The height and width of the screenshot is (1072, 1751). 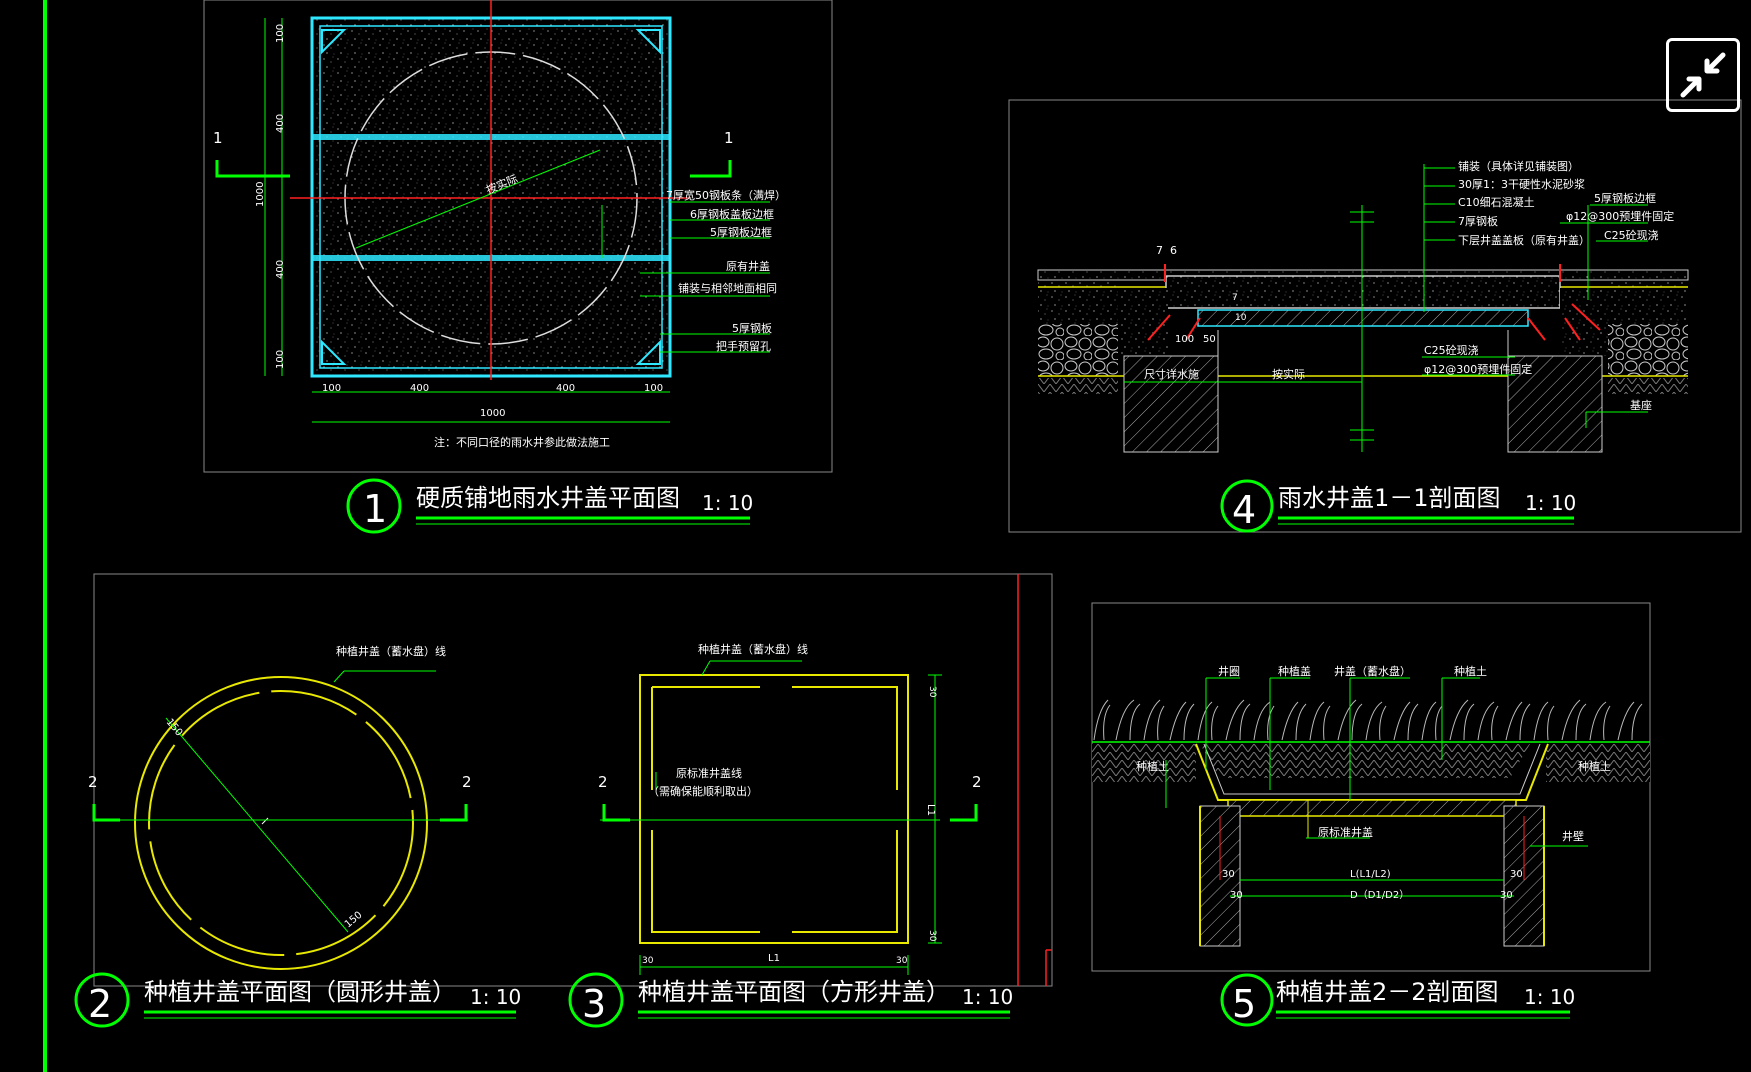 What do you see at coordinates (774, 809) in the screenshot?
I see `square-cover-outer` at bounding box center [774, 809].